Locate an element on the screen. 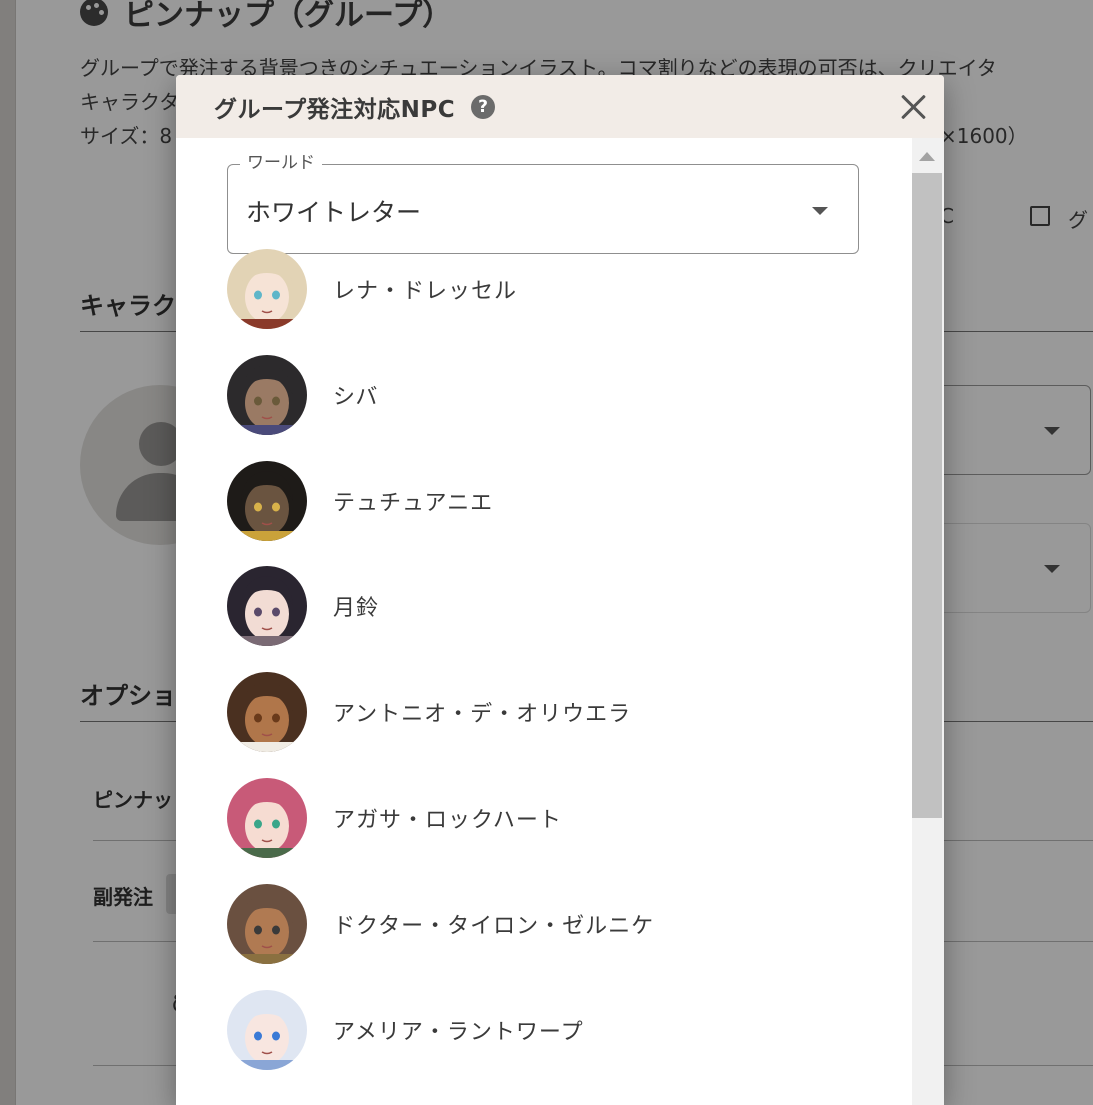 This screenshot has width=1093, height=1105. world-select-label: ワールド is located at coordinates (281, 163).